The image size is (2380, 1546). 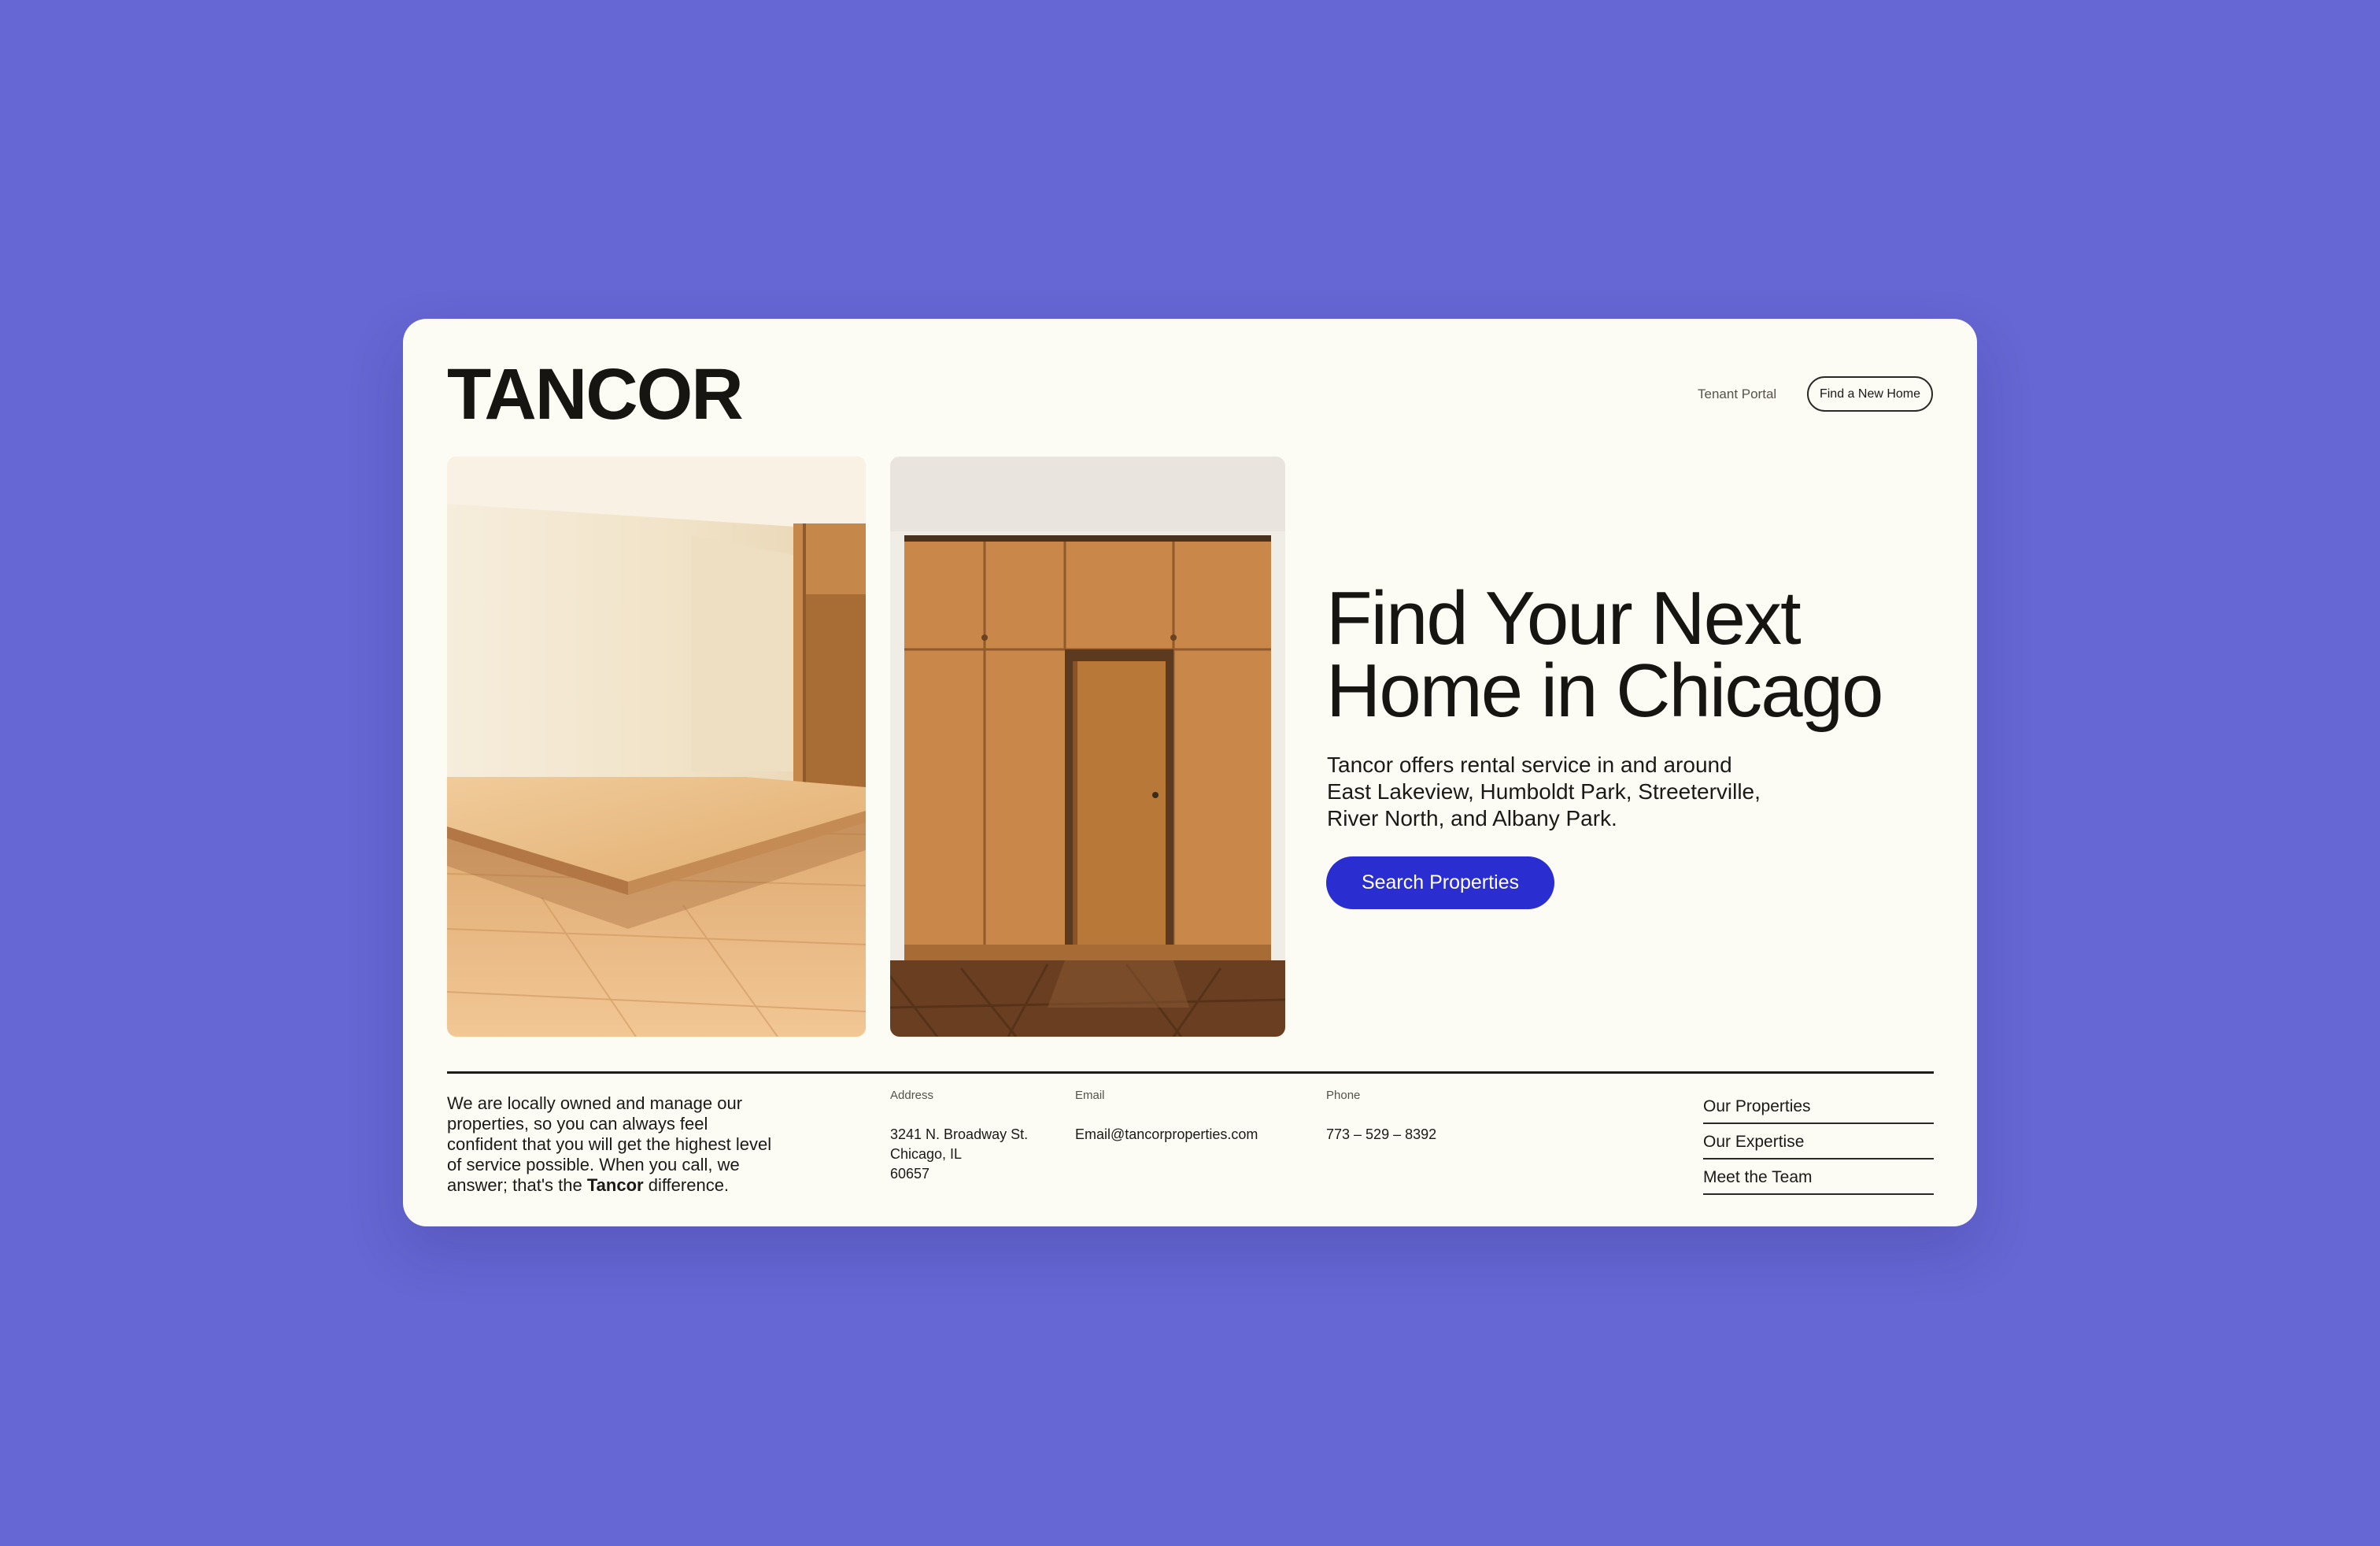 What do you see at coordinates (927, 1154) in the screenshot?
I see `address-line2: Chicago, IL` at bounding box center [927, 1154].